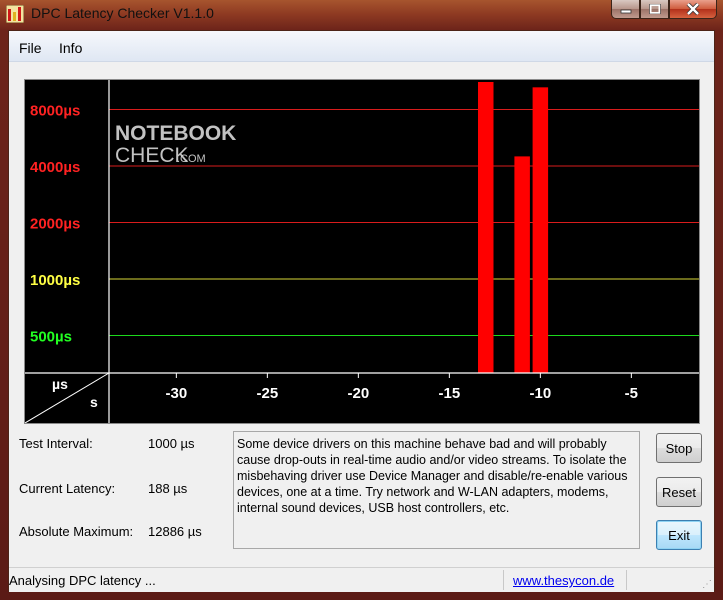 This screenshot has width=723, height=600. Describe the element at coordinates (679, 448) in the screenshot. I see `stop-button: Stop` at that location.